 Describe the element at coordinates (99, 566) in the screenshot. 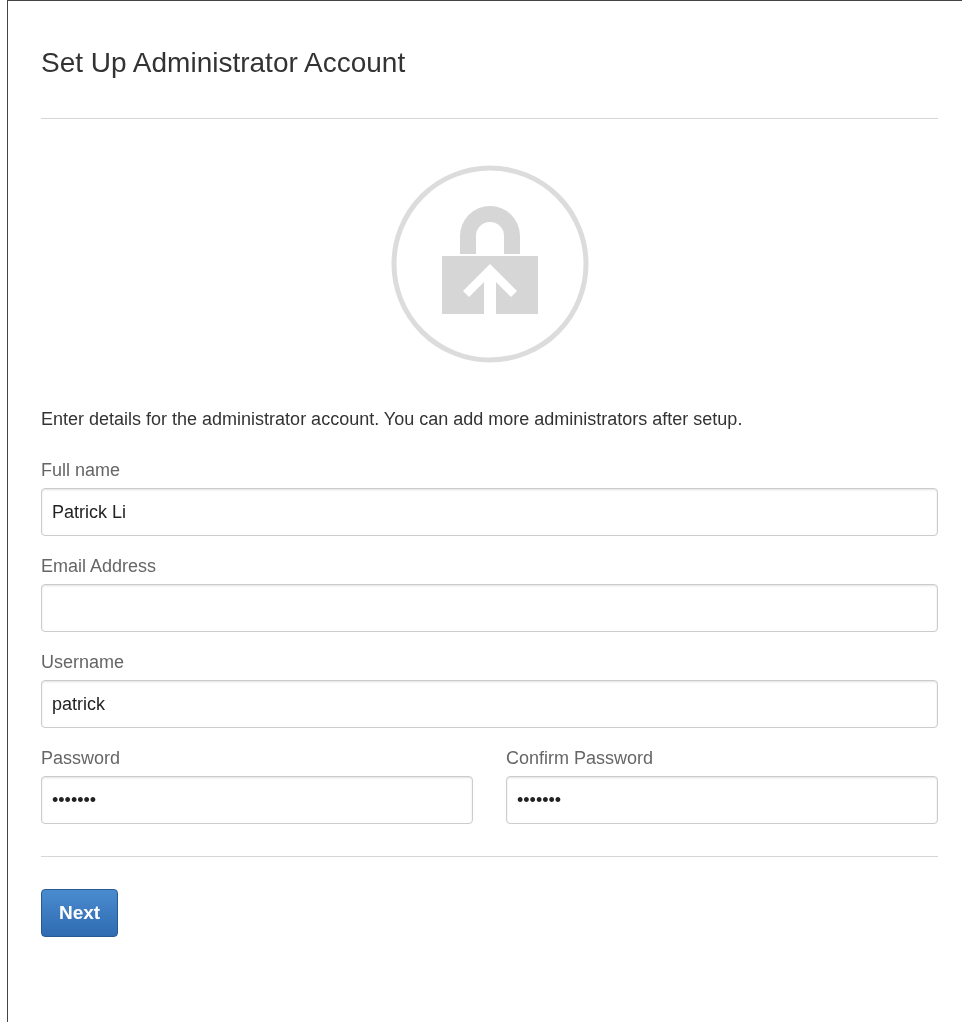

I see `field-label: Email Address` at that location.